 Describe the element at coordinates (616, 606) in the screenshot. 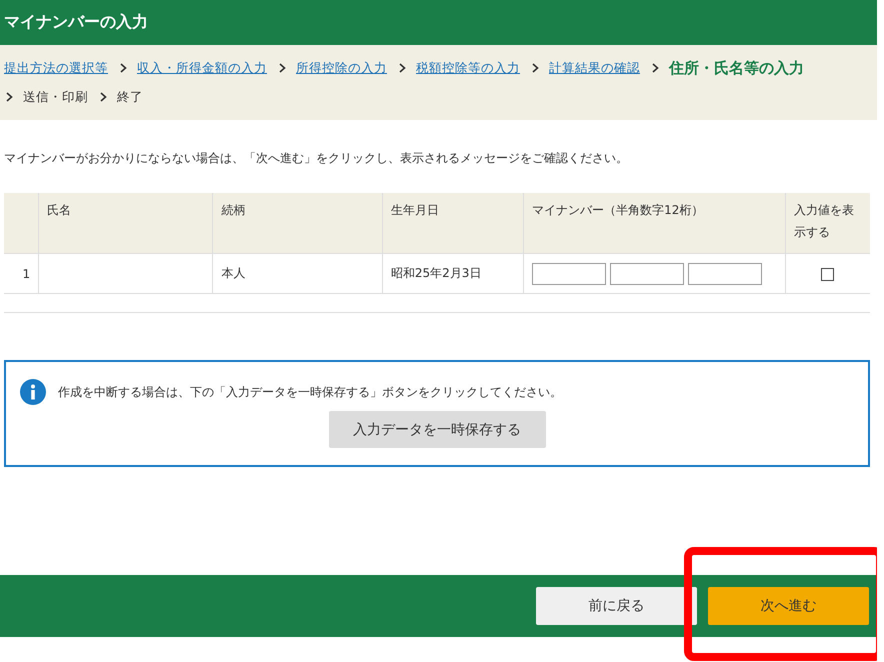

I see `back-button: 前に戻る` at that location.